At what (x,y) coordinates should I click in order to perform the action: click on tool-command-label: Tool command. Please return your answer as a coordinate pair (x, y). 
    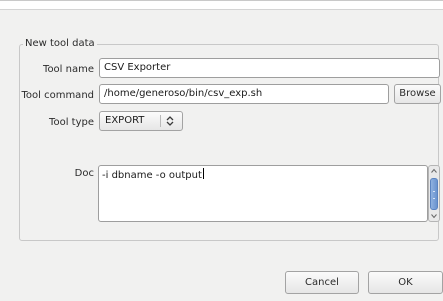
    Looking at the image, I should click on (57, 95).